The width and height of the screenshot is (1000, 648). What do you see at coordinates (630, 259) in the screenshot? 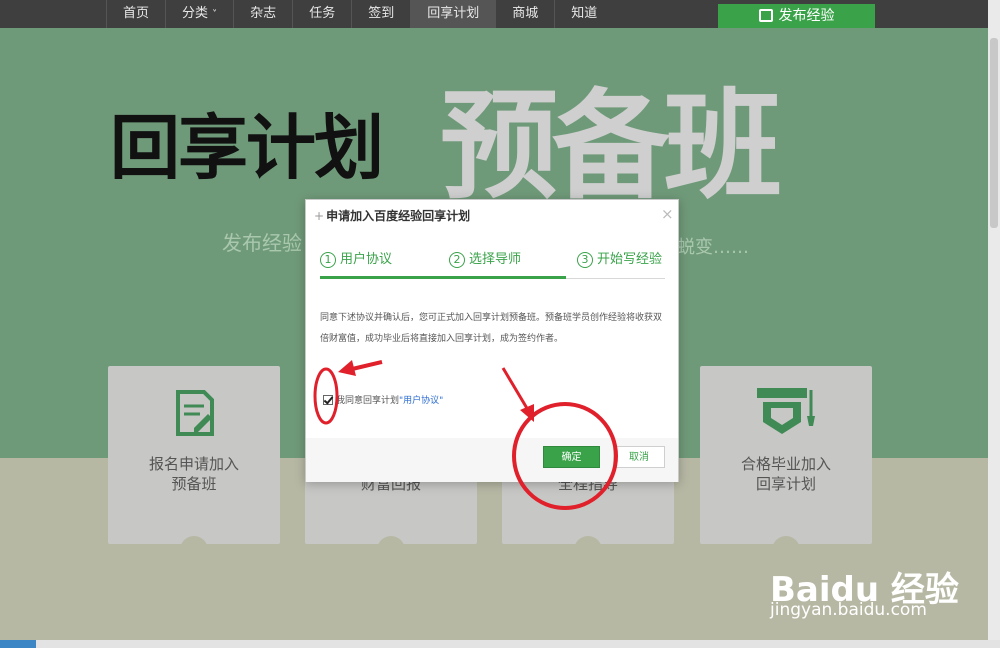
I see `step-label: 开始写经验` at bounding box center [630, 259].